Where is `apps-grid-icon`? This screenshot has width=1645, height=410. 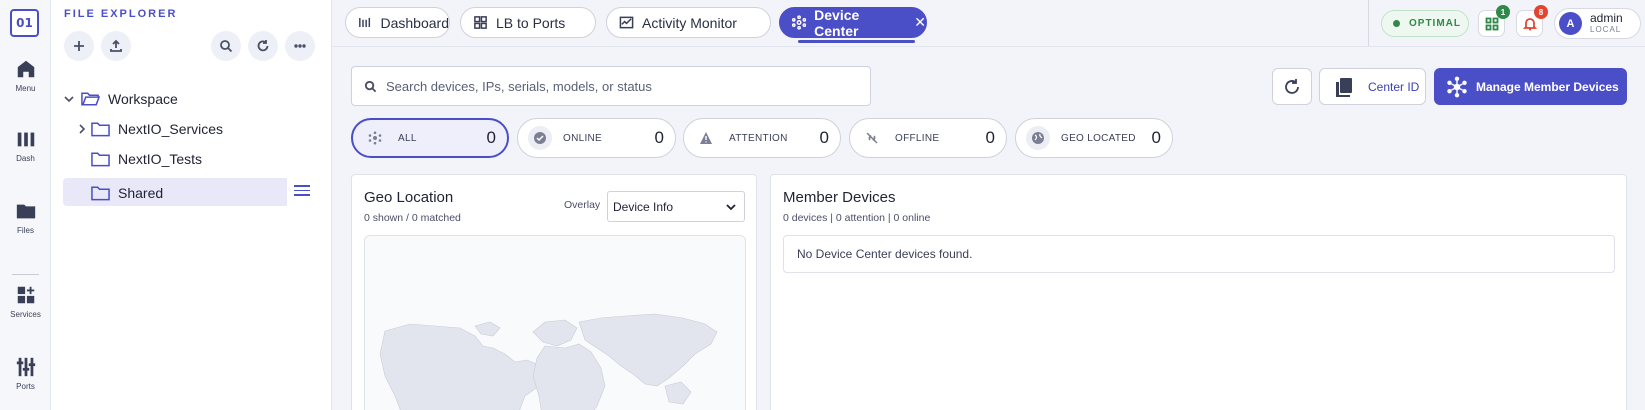 apps-grid-icon is located at coordinates (1491, 23).